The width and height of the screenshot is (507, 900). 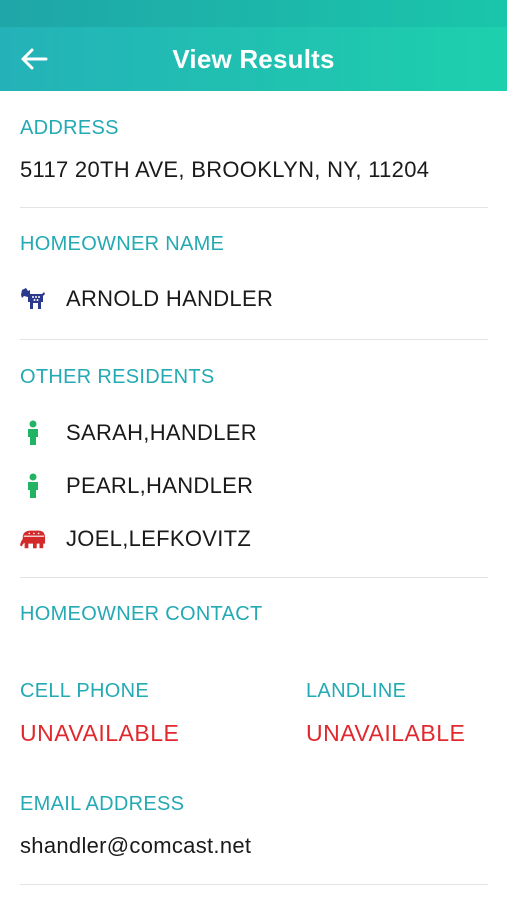 I want to click on resident-name: SARAH,HANDLER, so click(x=161, y=432).